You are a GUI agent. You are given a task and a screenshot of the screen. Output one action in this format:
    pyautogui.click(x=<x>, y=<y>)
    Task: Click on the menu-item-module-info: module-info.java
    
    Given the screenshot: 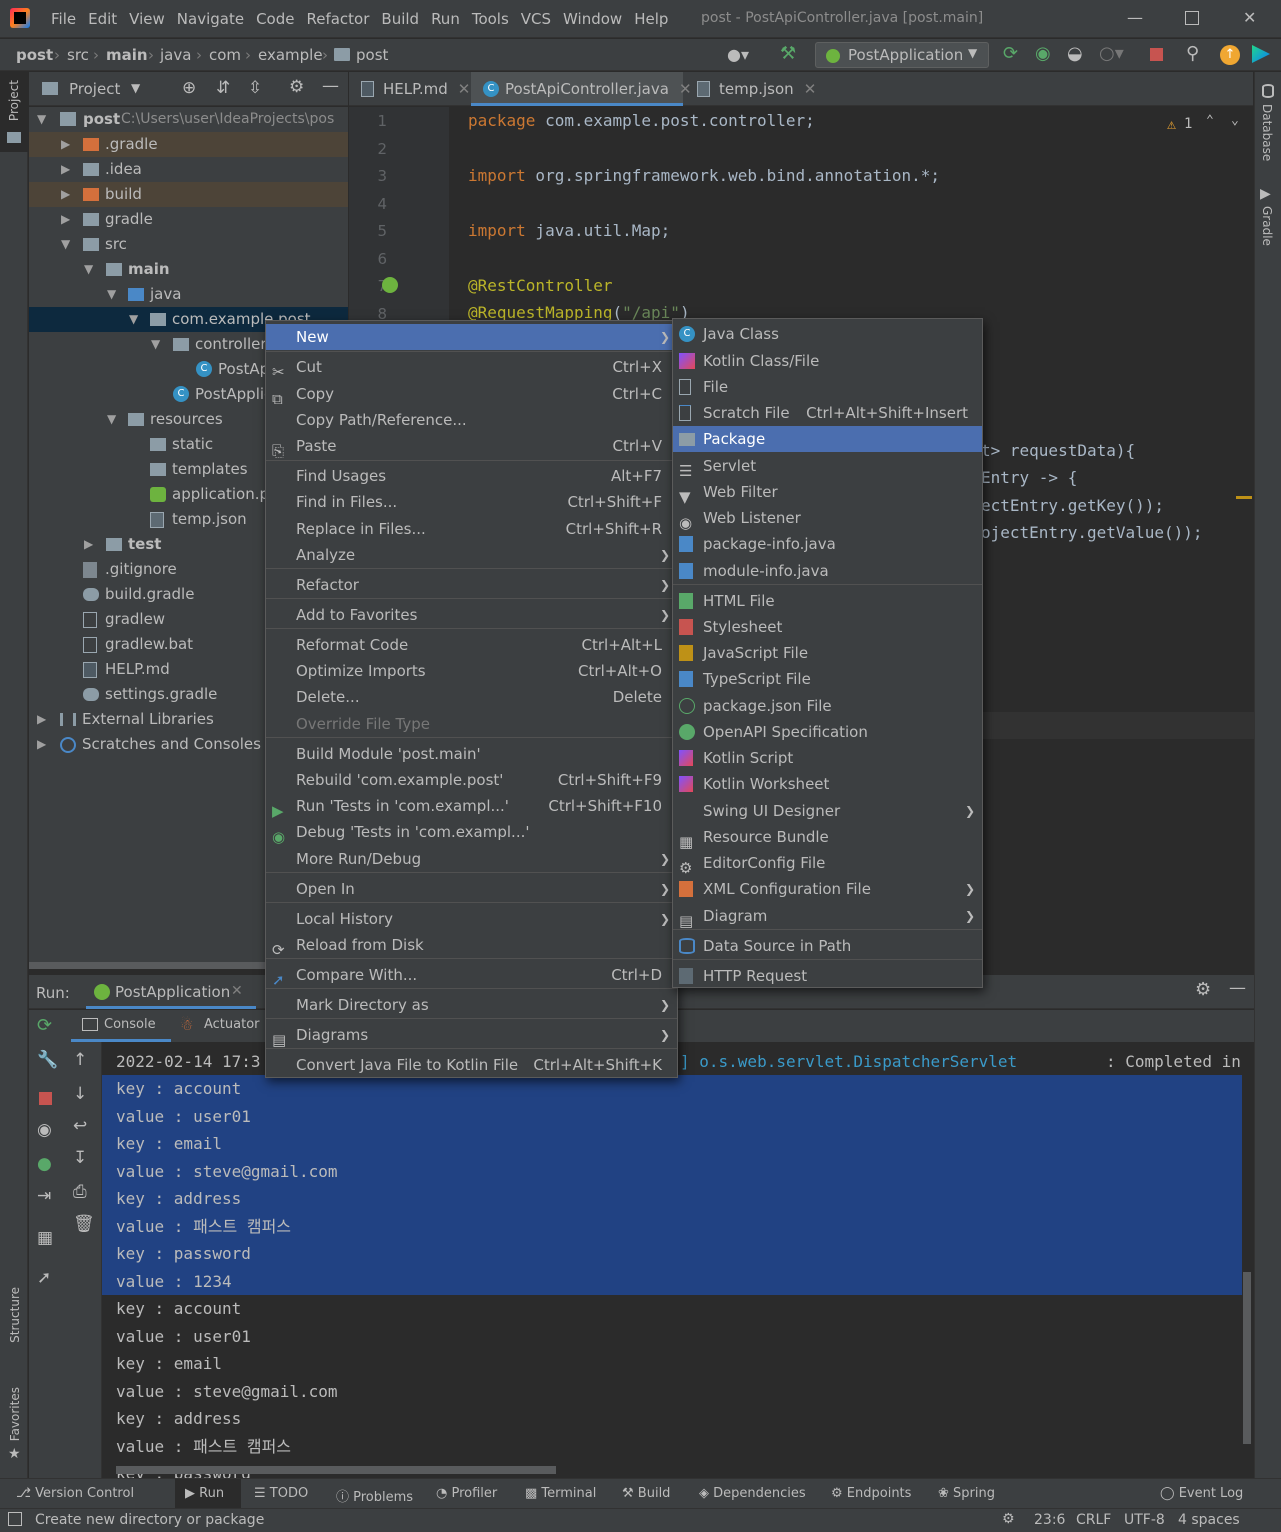 What is the action you would take?
    pyautogui.click(x=827, y=571)
    